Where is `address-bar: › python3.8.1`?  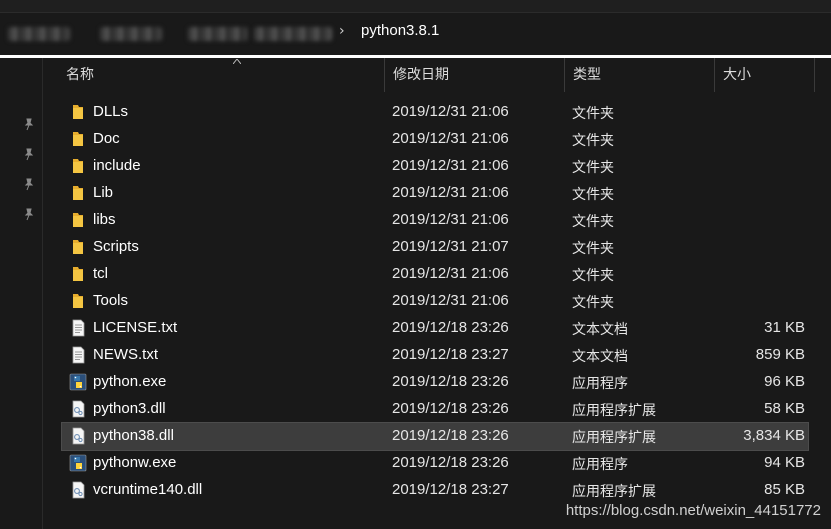 address-bar: › python3.8.1 is located at coordinates (415, 33).